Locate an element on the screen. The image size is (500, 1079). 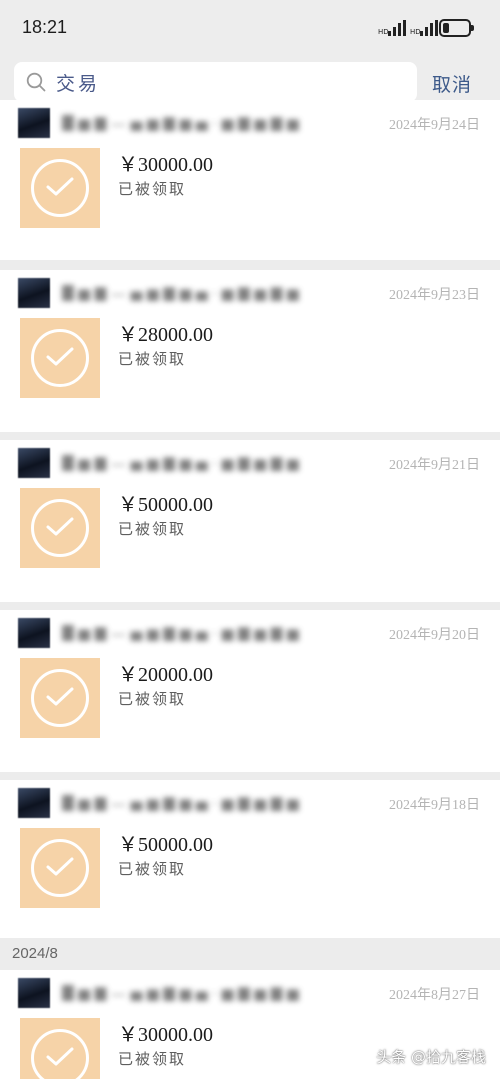
search-box is located at coordinates (215, 82).